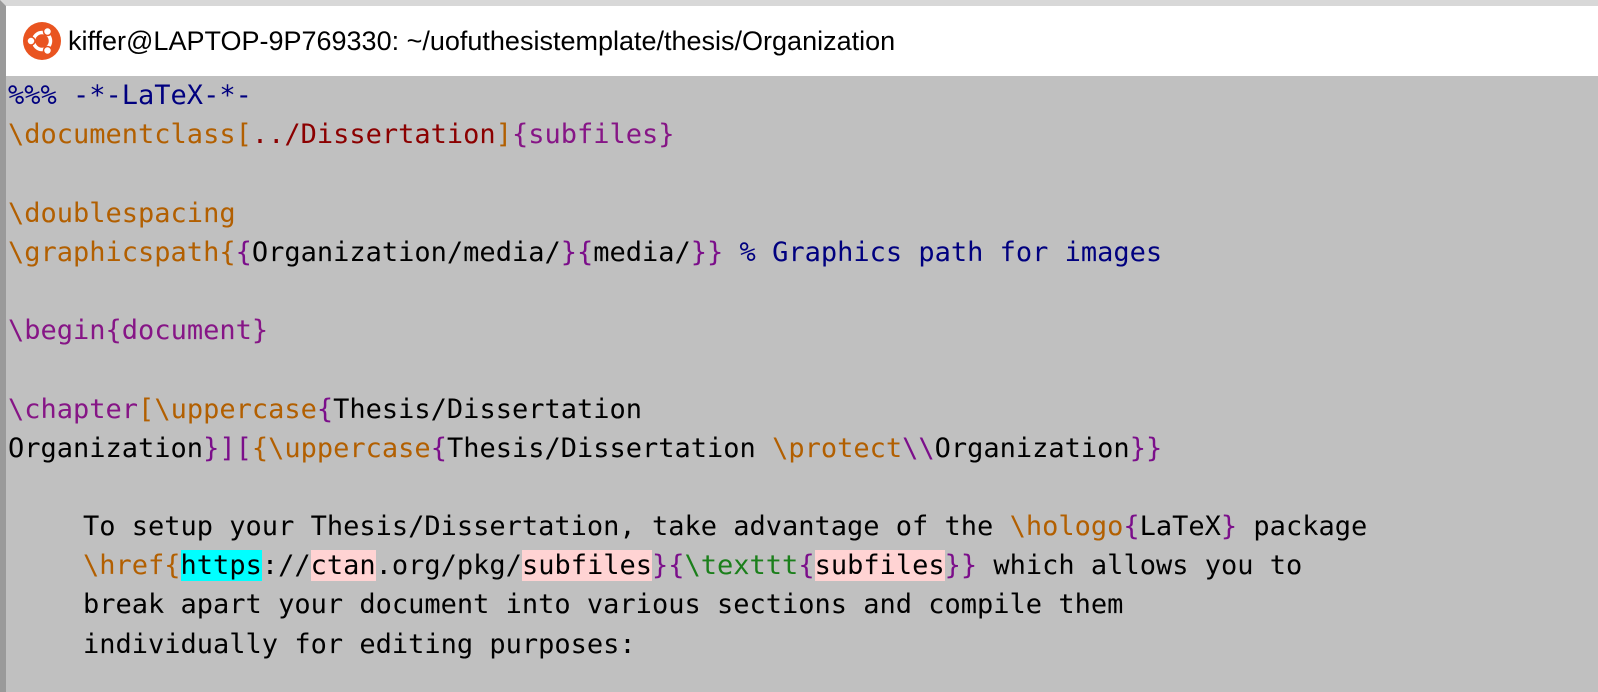 The image size is (1598, 692). Describe the element at coordinates (73, 409) in the screenshot. I see `latex-command: \chapter` at that location.